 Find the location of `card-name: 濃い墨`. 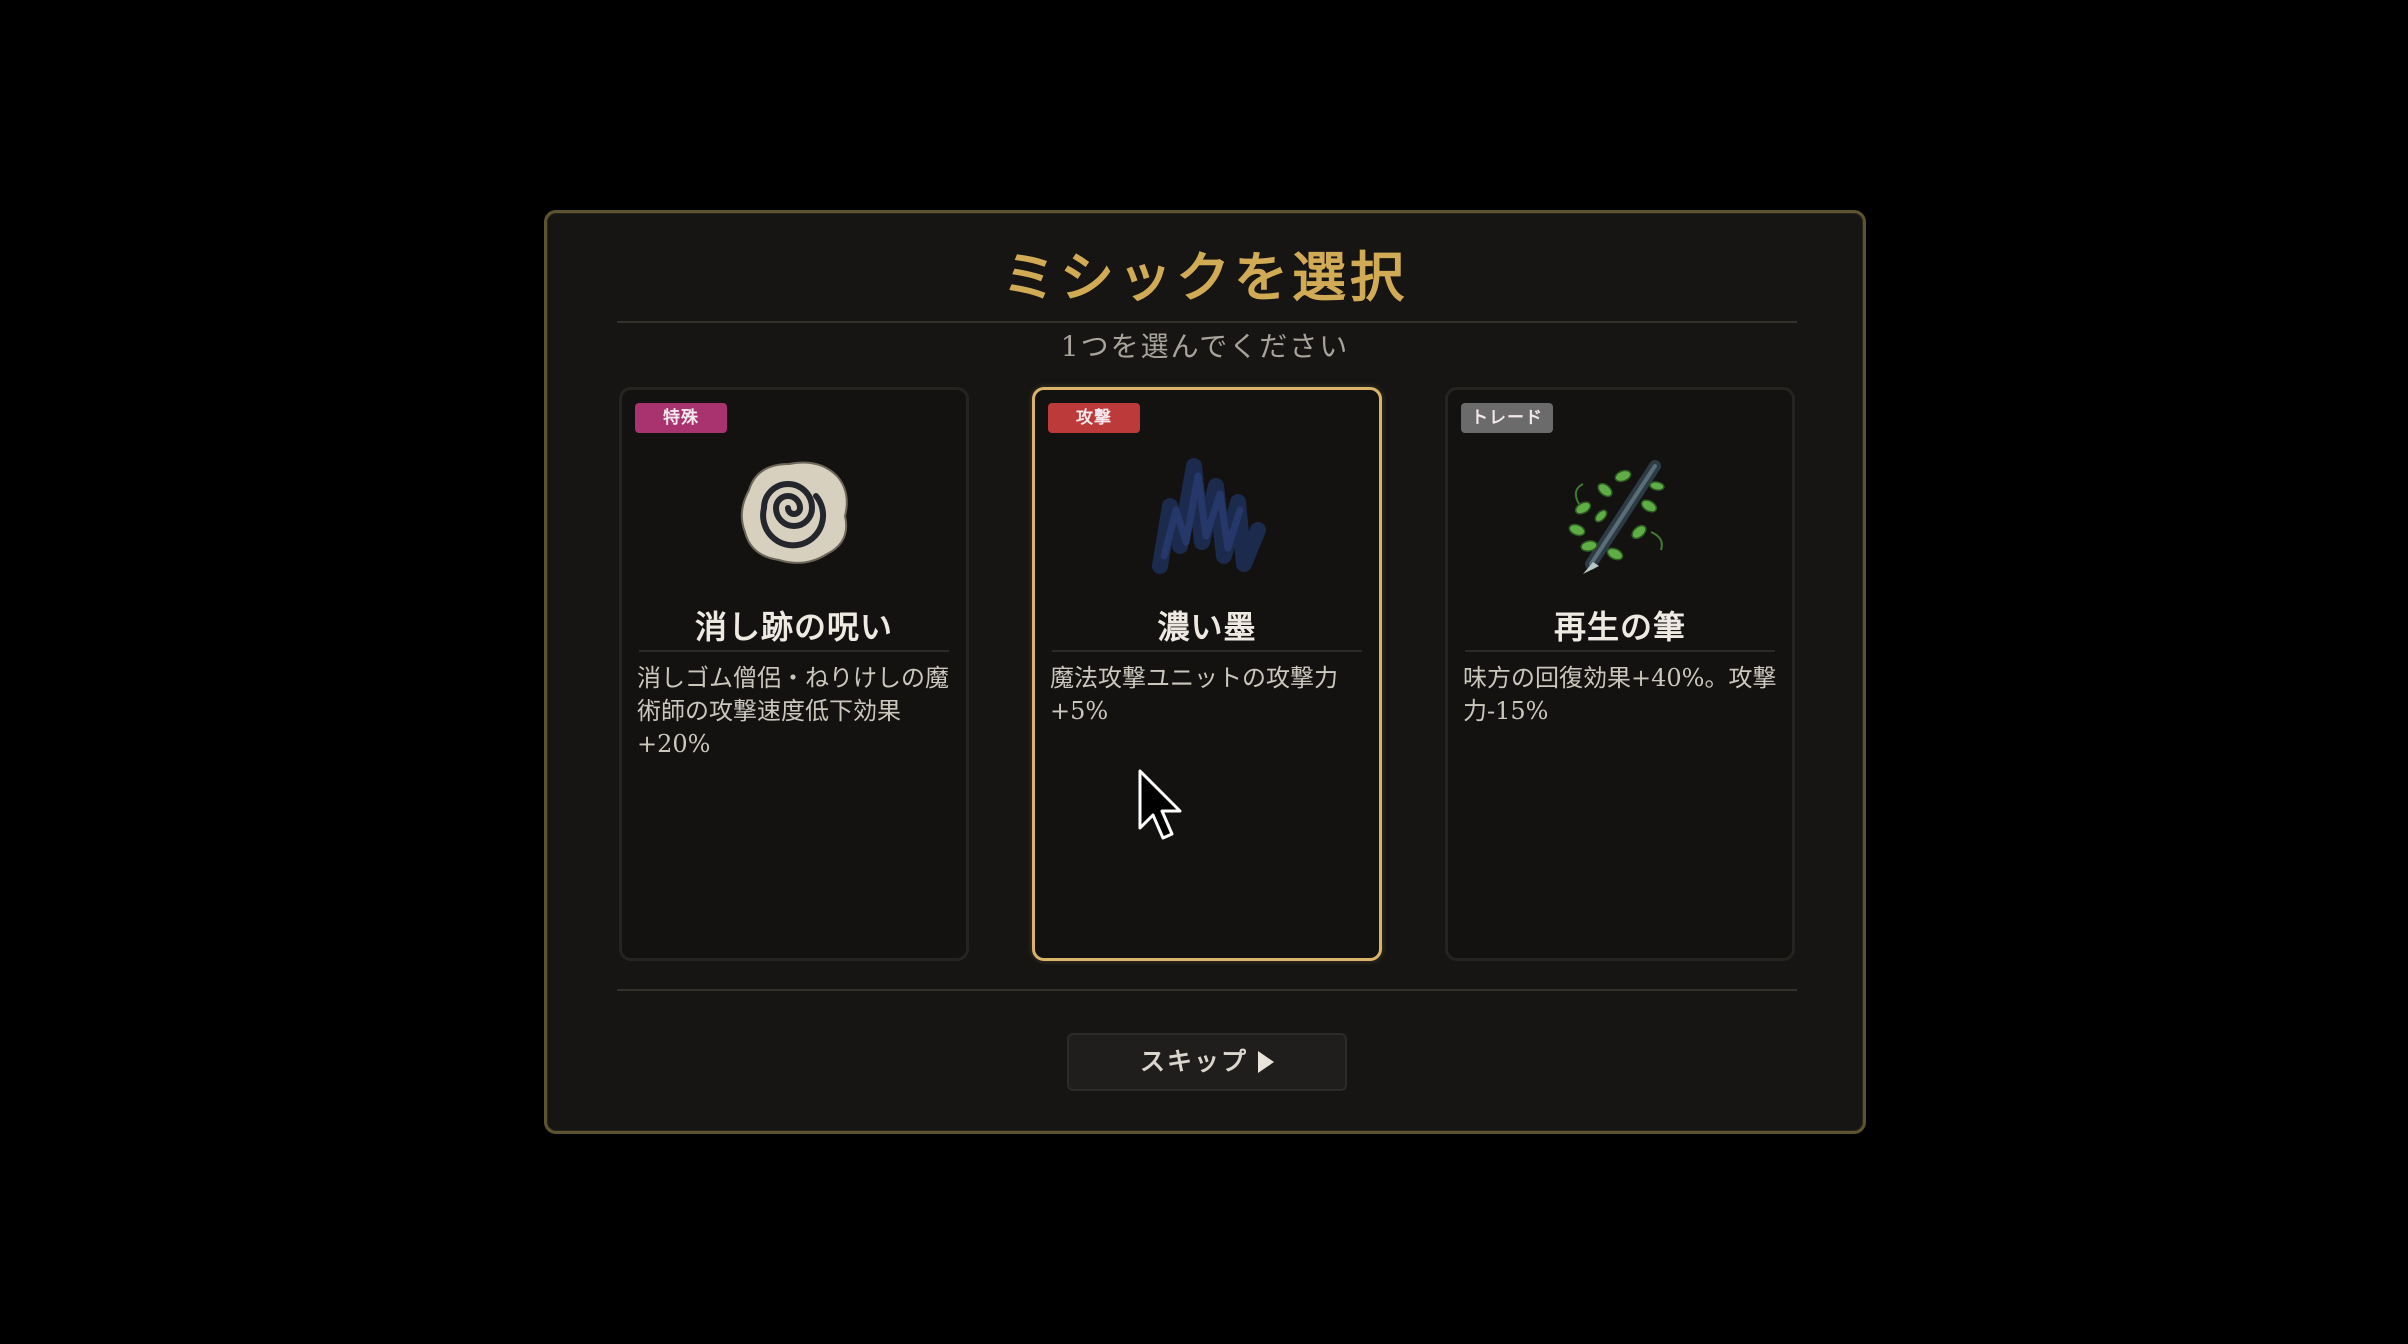

card-name: 濃い墨 is located at coordinates (1207, 627).